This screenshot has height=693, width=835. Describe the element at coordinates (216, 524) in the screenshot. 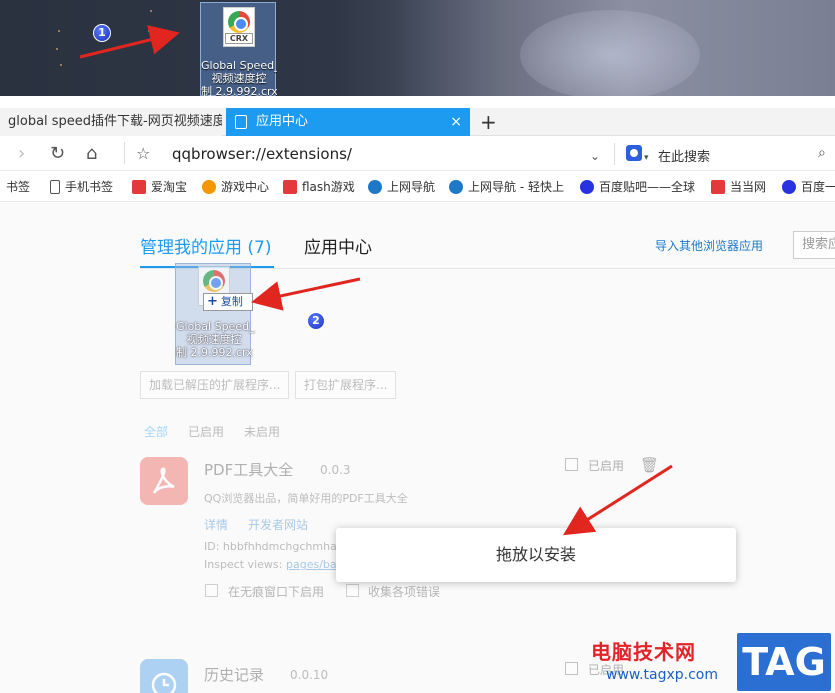

I see `details-link: 详情` at that location.